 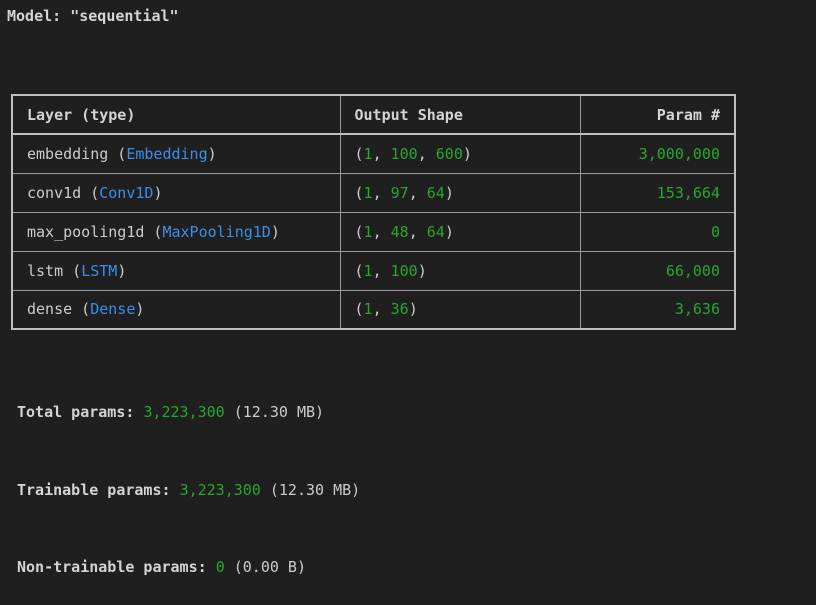 What do you see at coordinates (657, 153) in the screenshot?
I see `param-count-cell: 3,000,000` at bounding box center [657, 153].